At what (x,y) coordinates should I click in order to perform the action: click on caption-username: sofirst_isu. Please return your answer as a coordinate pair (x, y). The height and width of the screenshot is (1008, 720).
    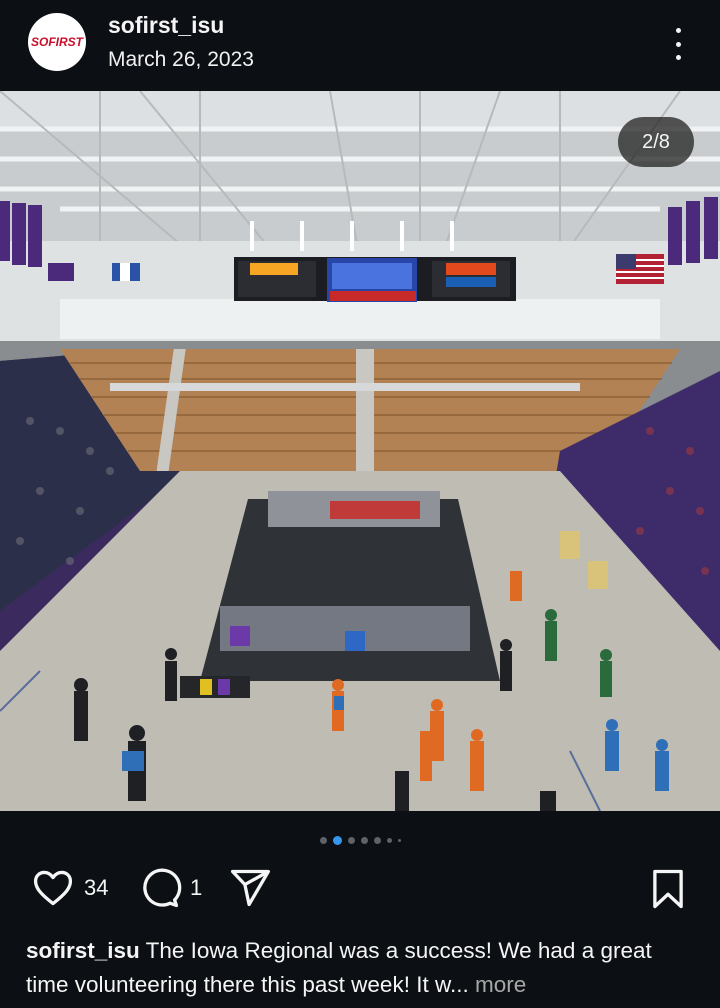
    Looking at the image, I should click on (83, 950).